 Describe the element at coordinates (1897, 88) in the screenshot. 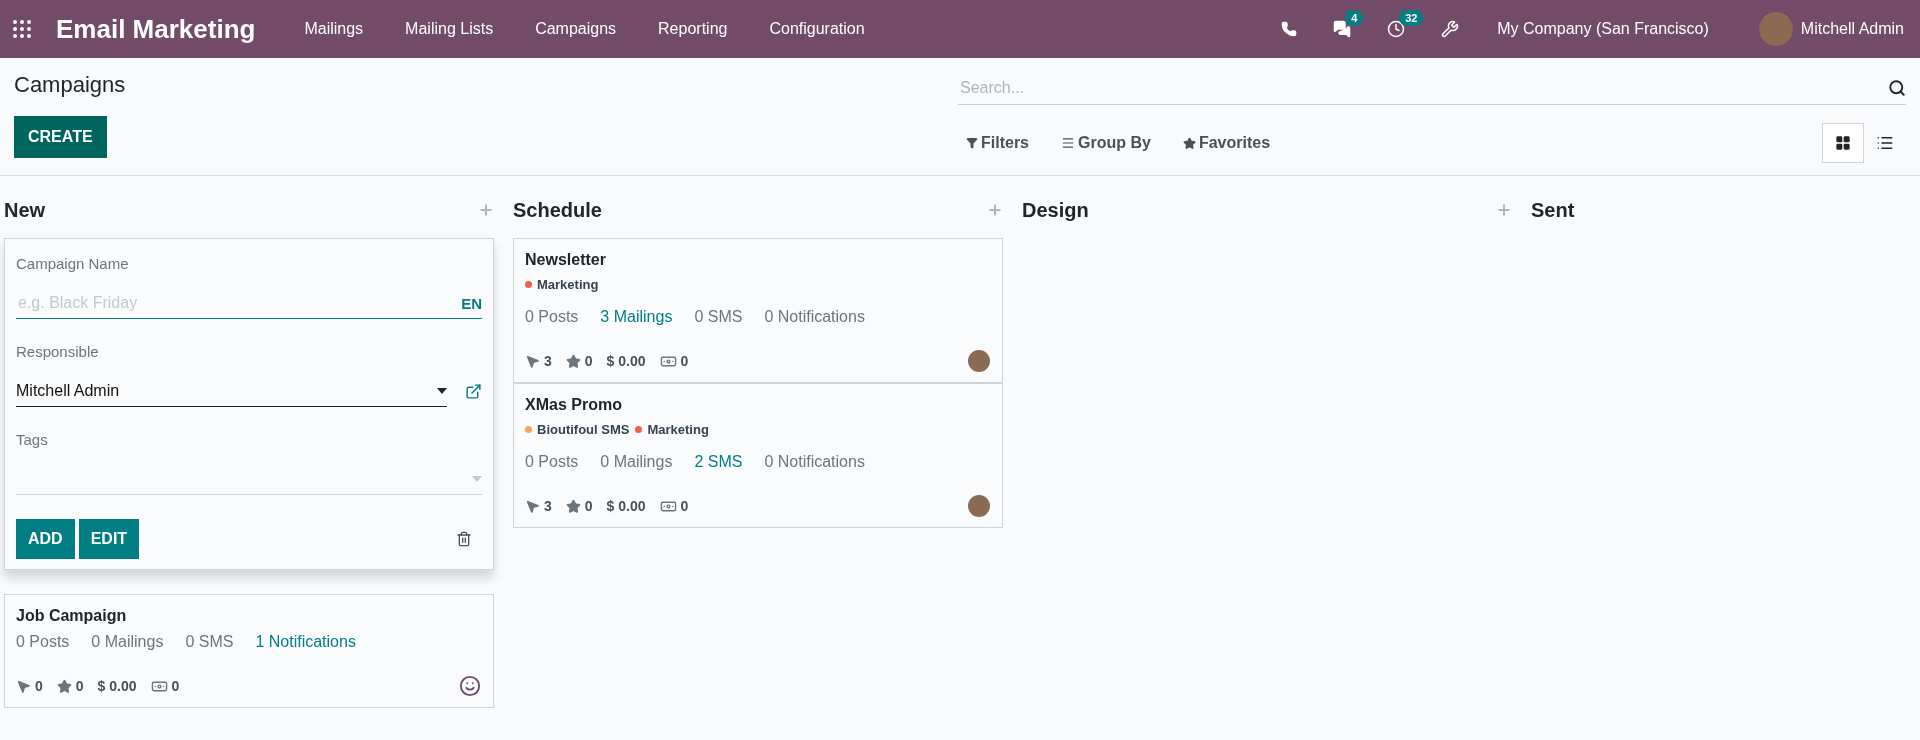

I see `search-icon` at that location.